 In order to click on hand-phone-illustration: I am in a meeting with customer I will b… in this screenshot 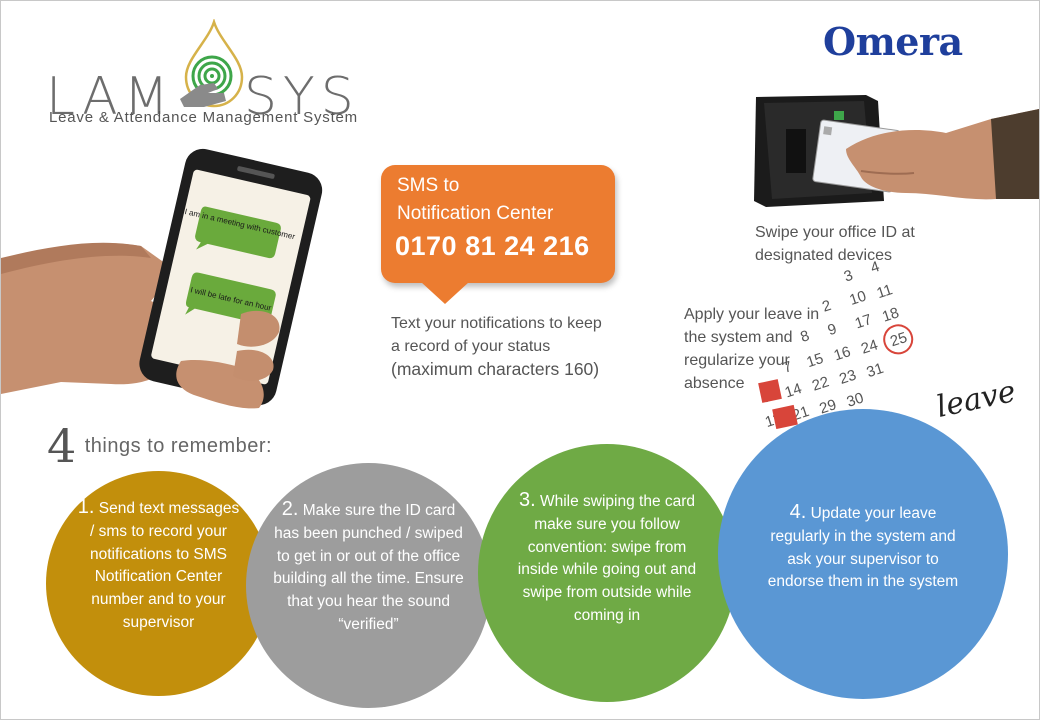, I will do `click(162, 278)`.